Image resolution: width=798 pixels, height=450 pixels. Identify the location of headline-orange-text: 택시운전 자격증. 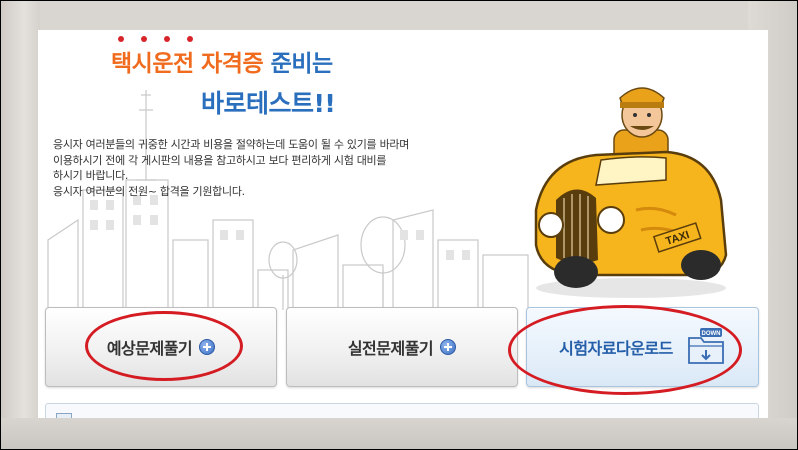
(187, 64).